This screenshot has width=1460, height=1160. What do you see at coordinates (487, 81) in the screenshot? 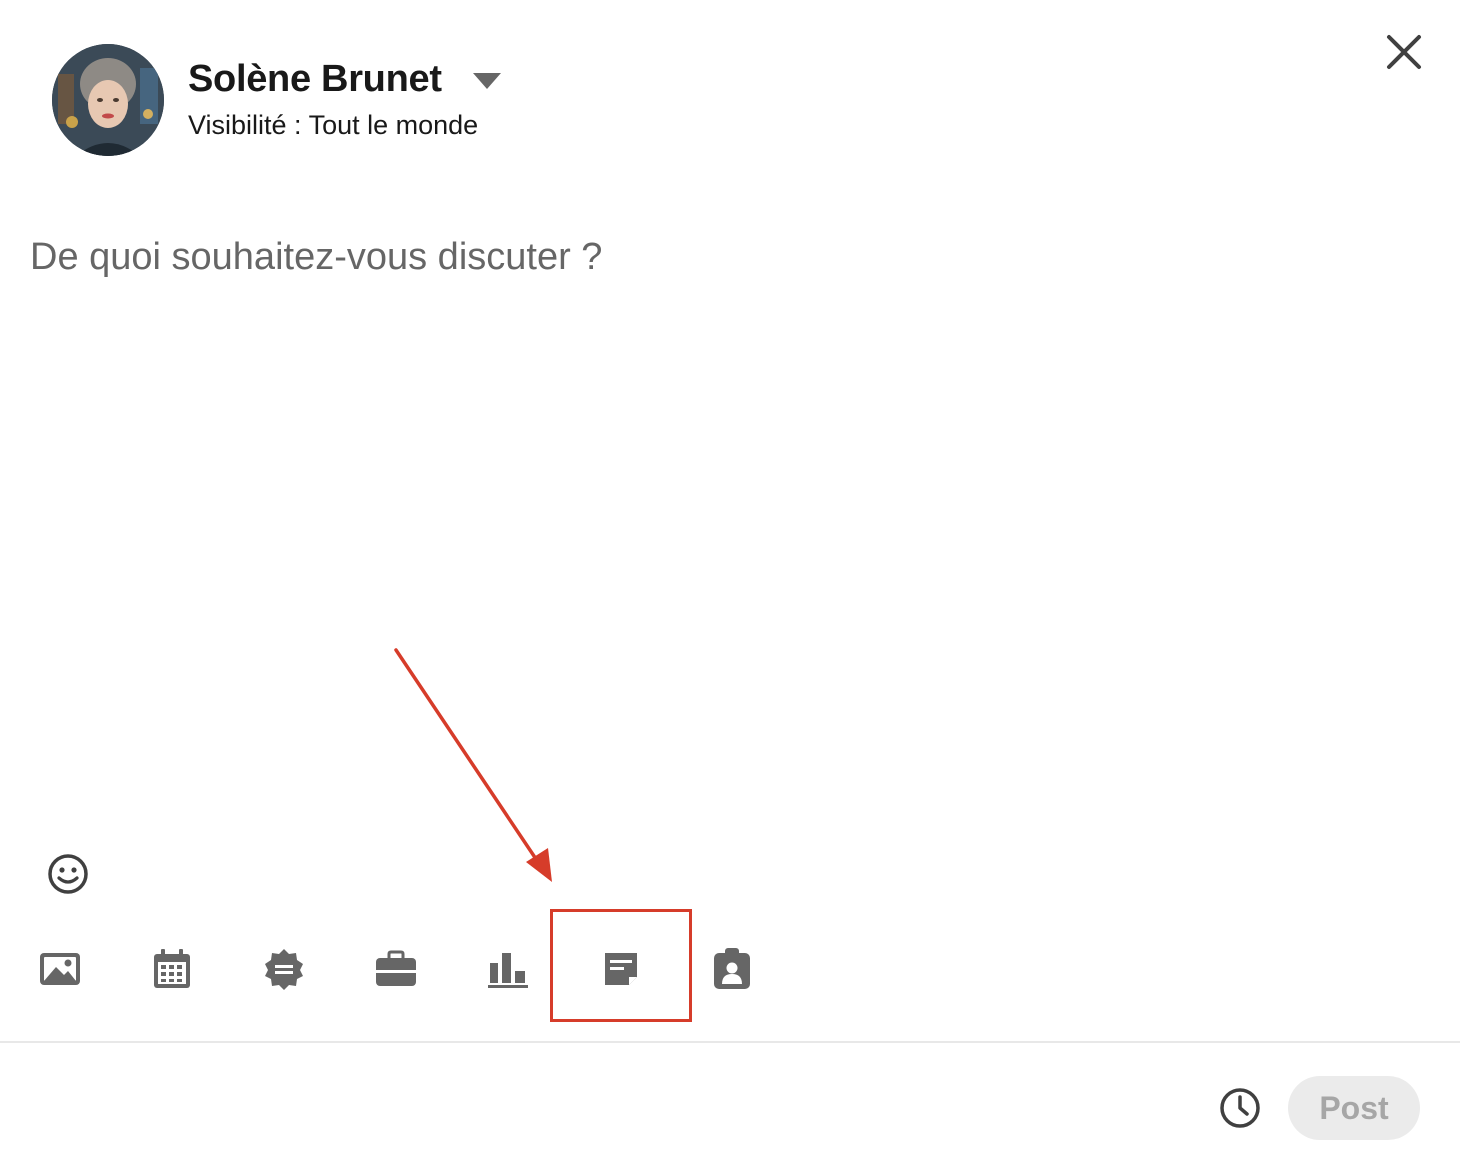
I see `author-dropdown-caret-icon` at bounding box center [487, 81].